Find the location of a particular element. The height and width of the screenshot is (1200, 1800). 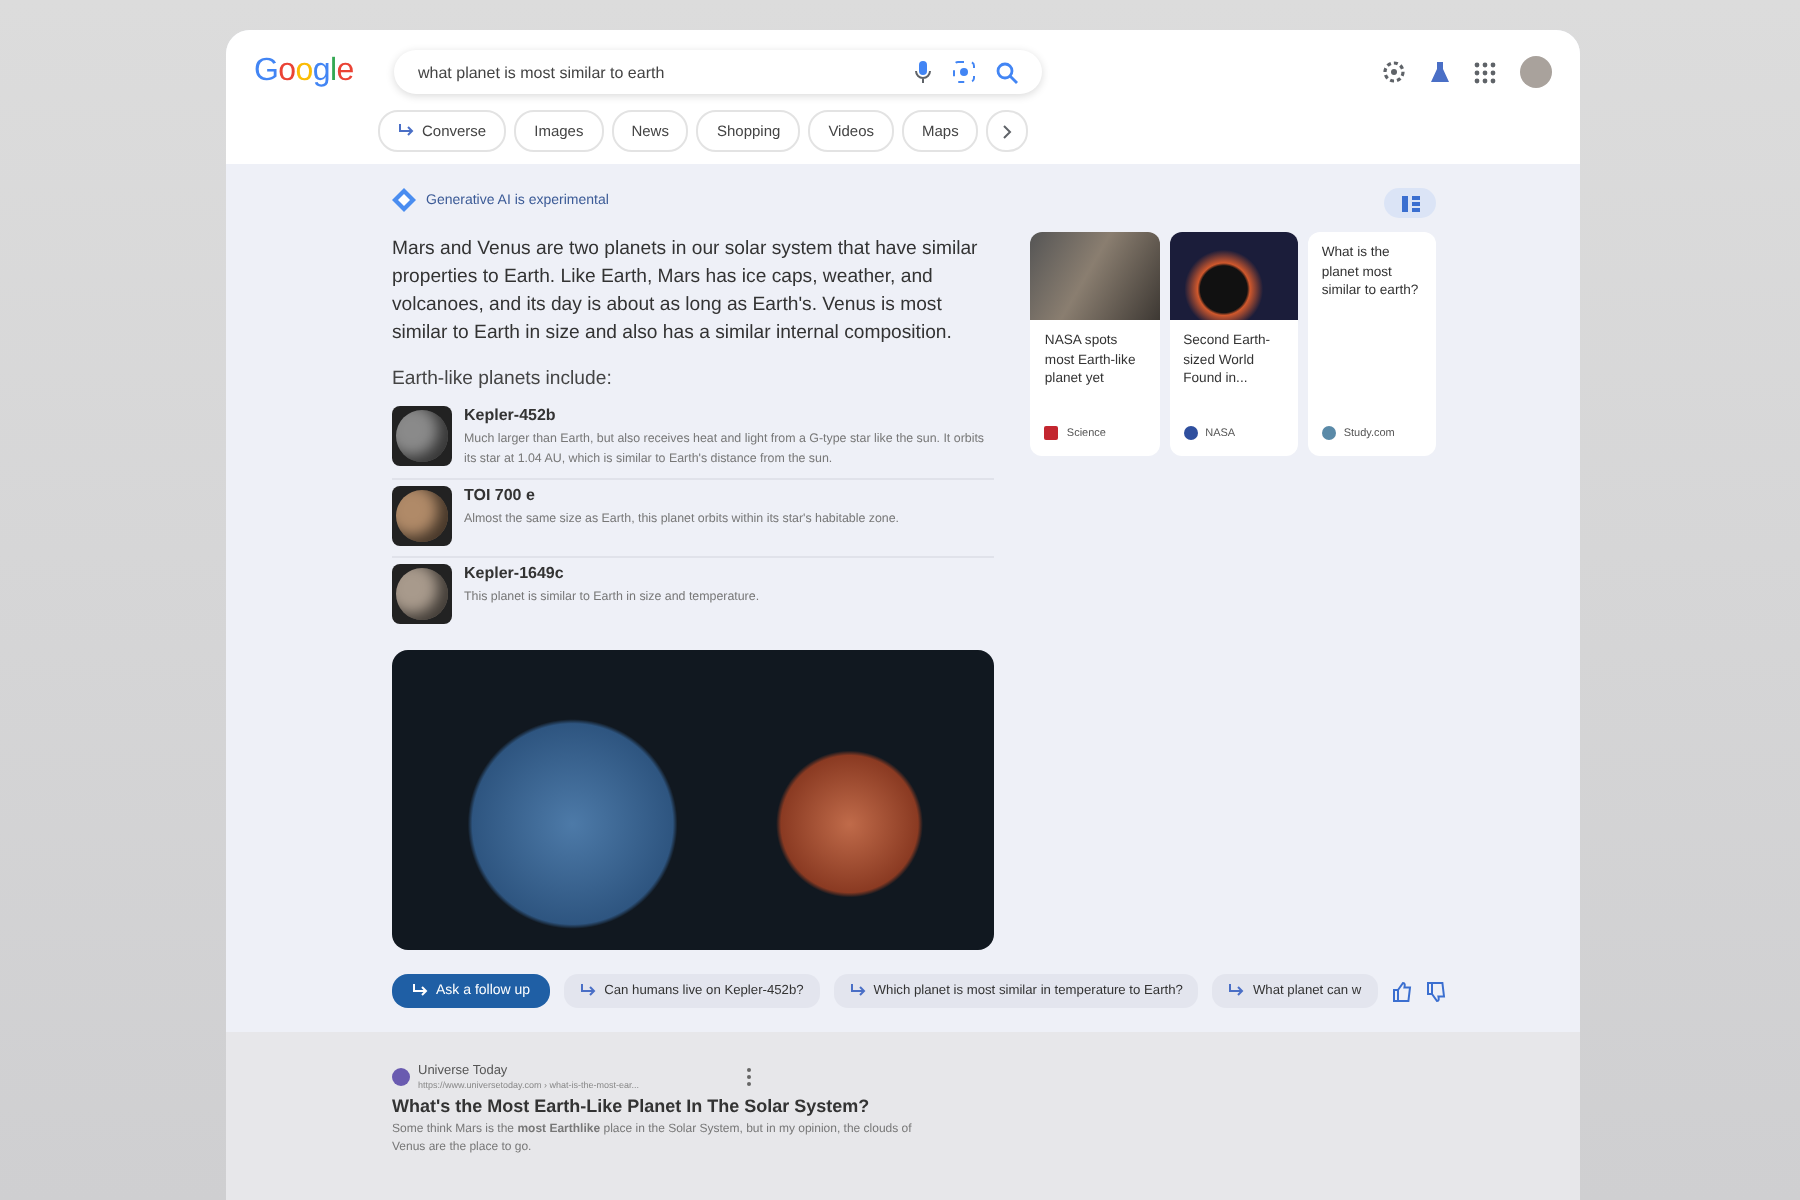

result-title: What's the Most Earth-Like Planet In The Solar System? is located at coordinates (903, 1106).